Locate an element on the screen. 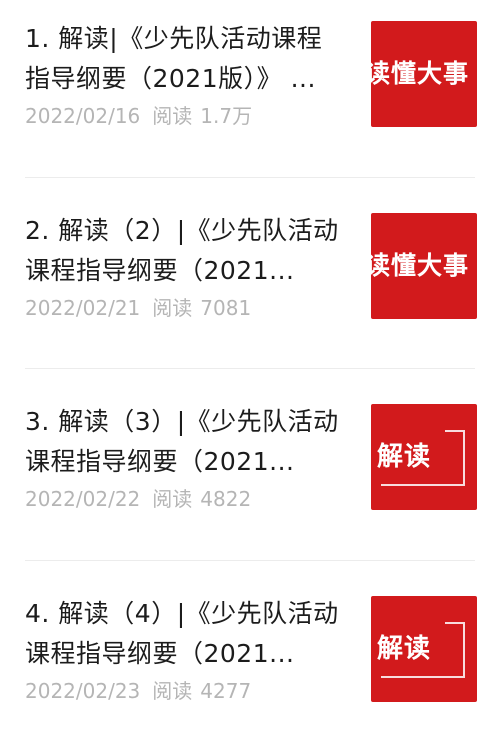 Image resolution: width=500 pixels, height=730 pixels. article-meta: 2022/02/21 阅读 7081 is located at coordinates (138, 308).